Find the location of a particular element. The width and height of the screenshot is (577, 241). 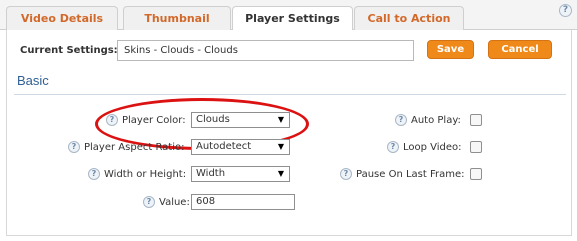

value-input: 608 is located at coordinates (243, 202).